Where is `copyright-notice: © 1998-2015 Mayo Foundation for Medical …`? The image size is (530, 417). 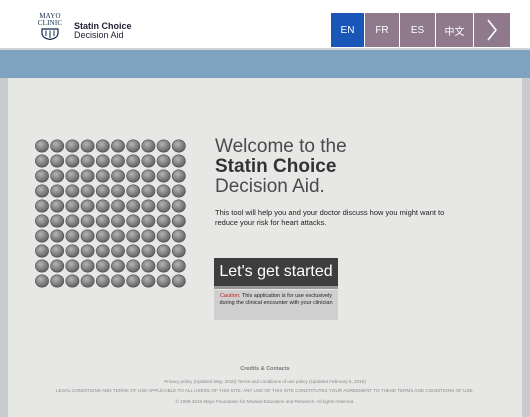
copyright-notice: © 1998-2015 Mayo Foundation for Medical … is located at coordinates (265, 401).